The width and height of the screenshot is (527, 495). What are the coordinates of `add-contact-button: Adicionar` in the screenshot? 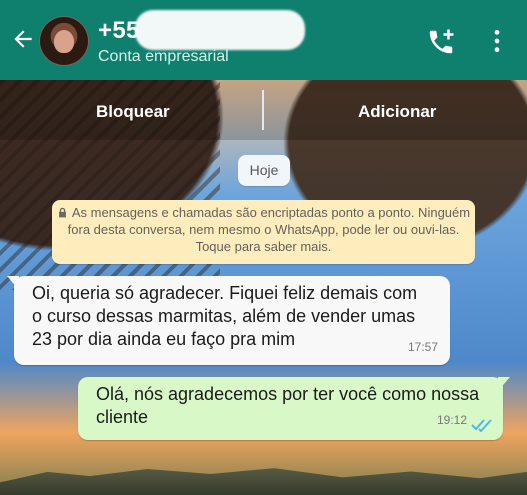 It's located at (397, 112).